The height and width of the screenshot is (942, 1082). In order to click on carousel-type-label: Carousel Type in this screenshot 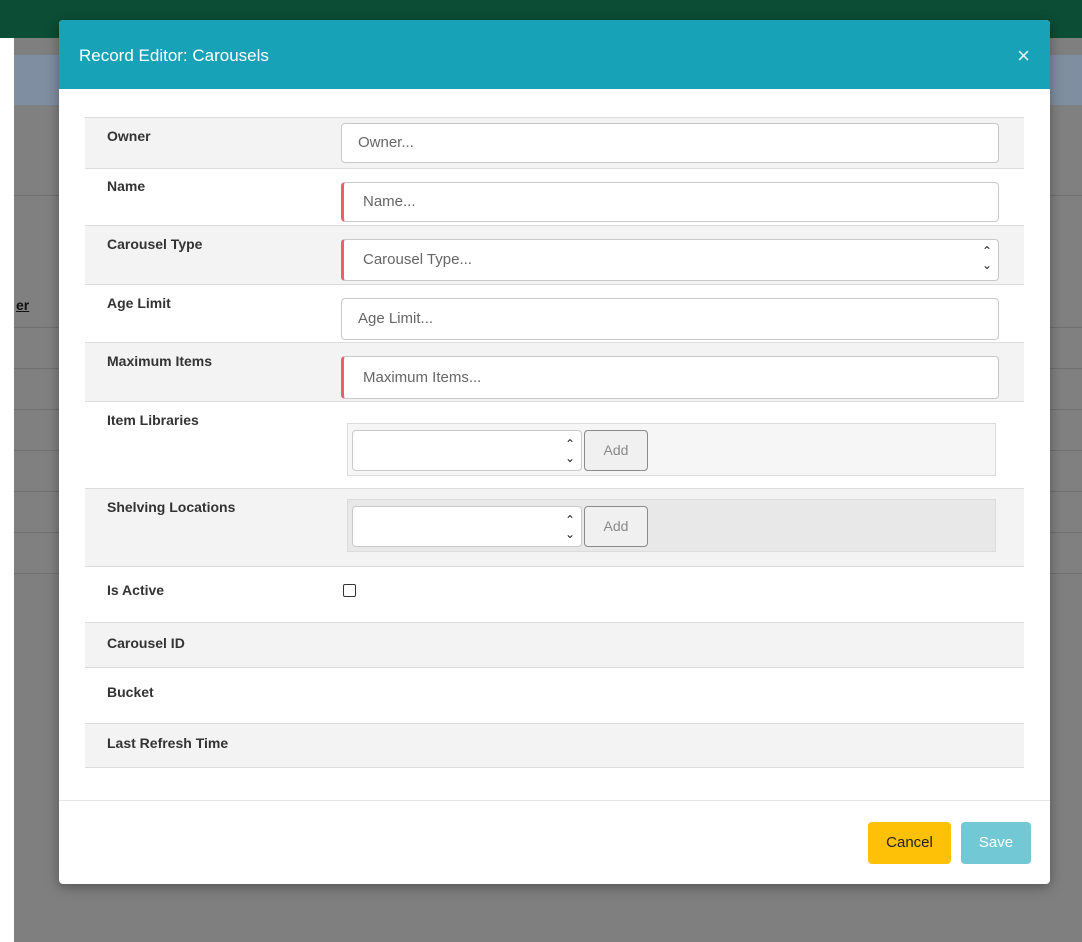, I will do `click(155, 244)`.